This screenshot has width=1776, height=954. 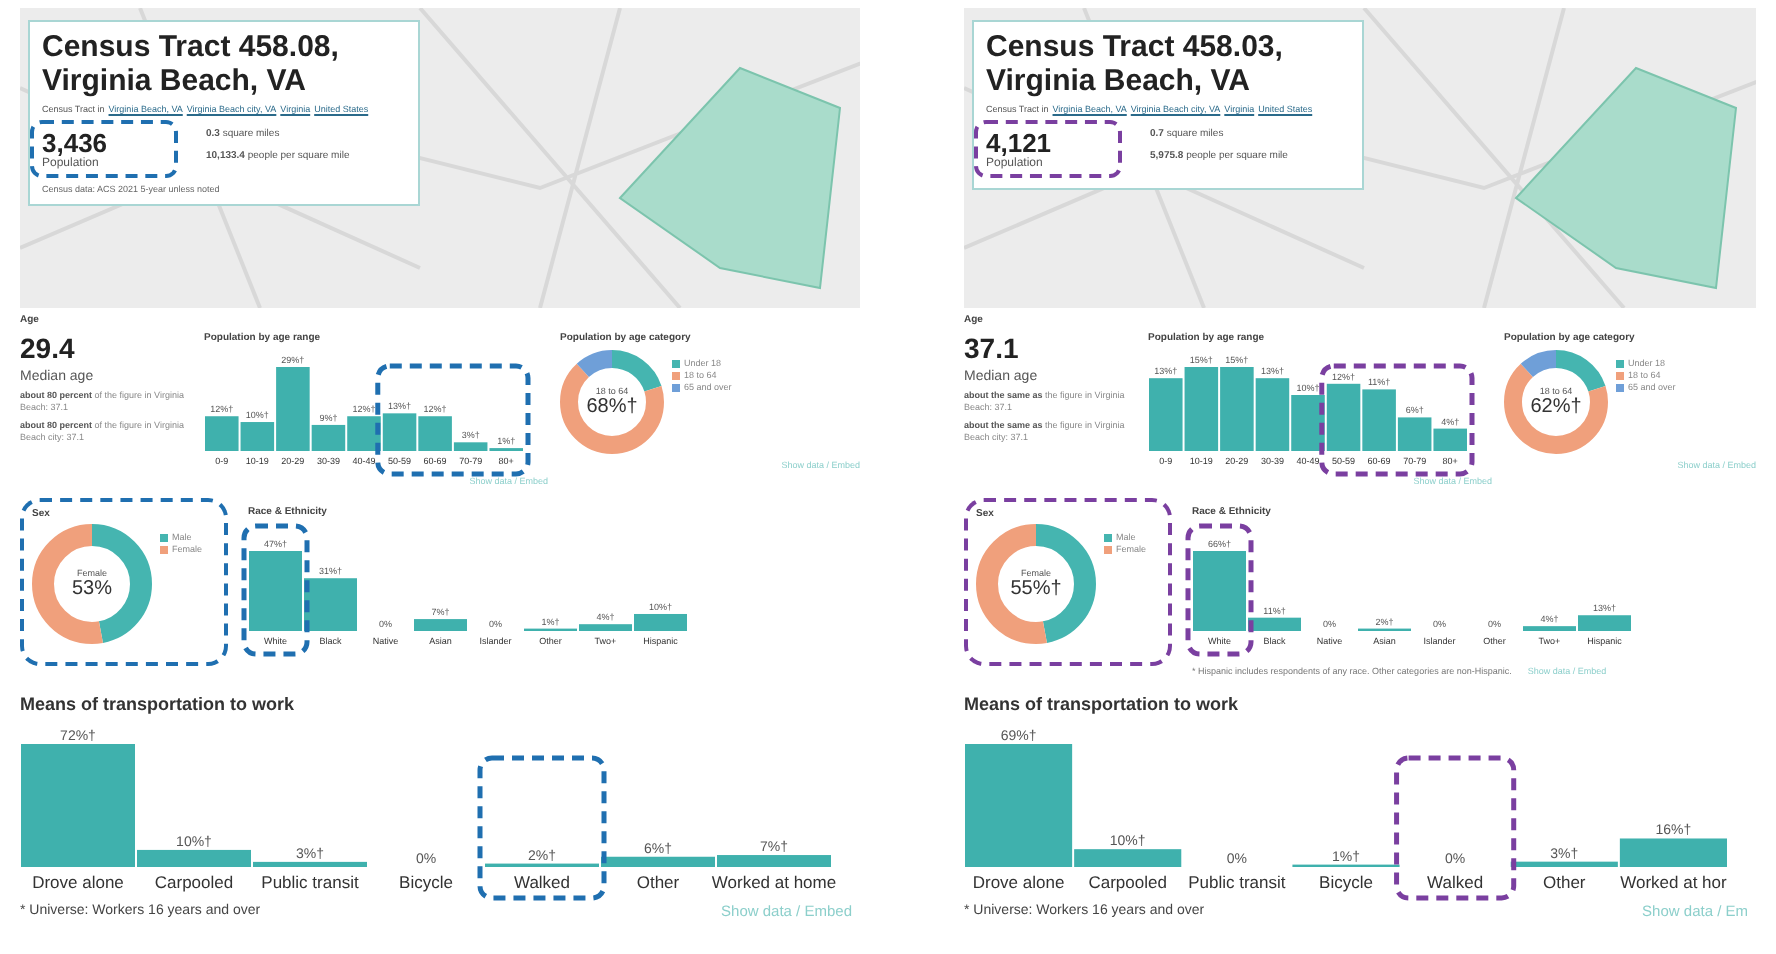 I want to click on population-value: 4,121, so click(x=1020, y=143).